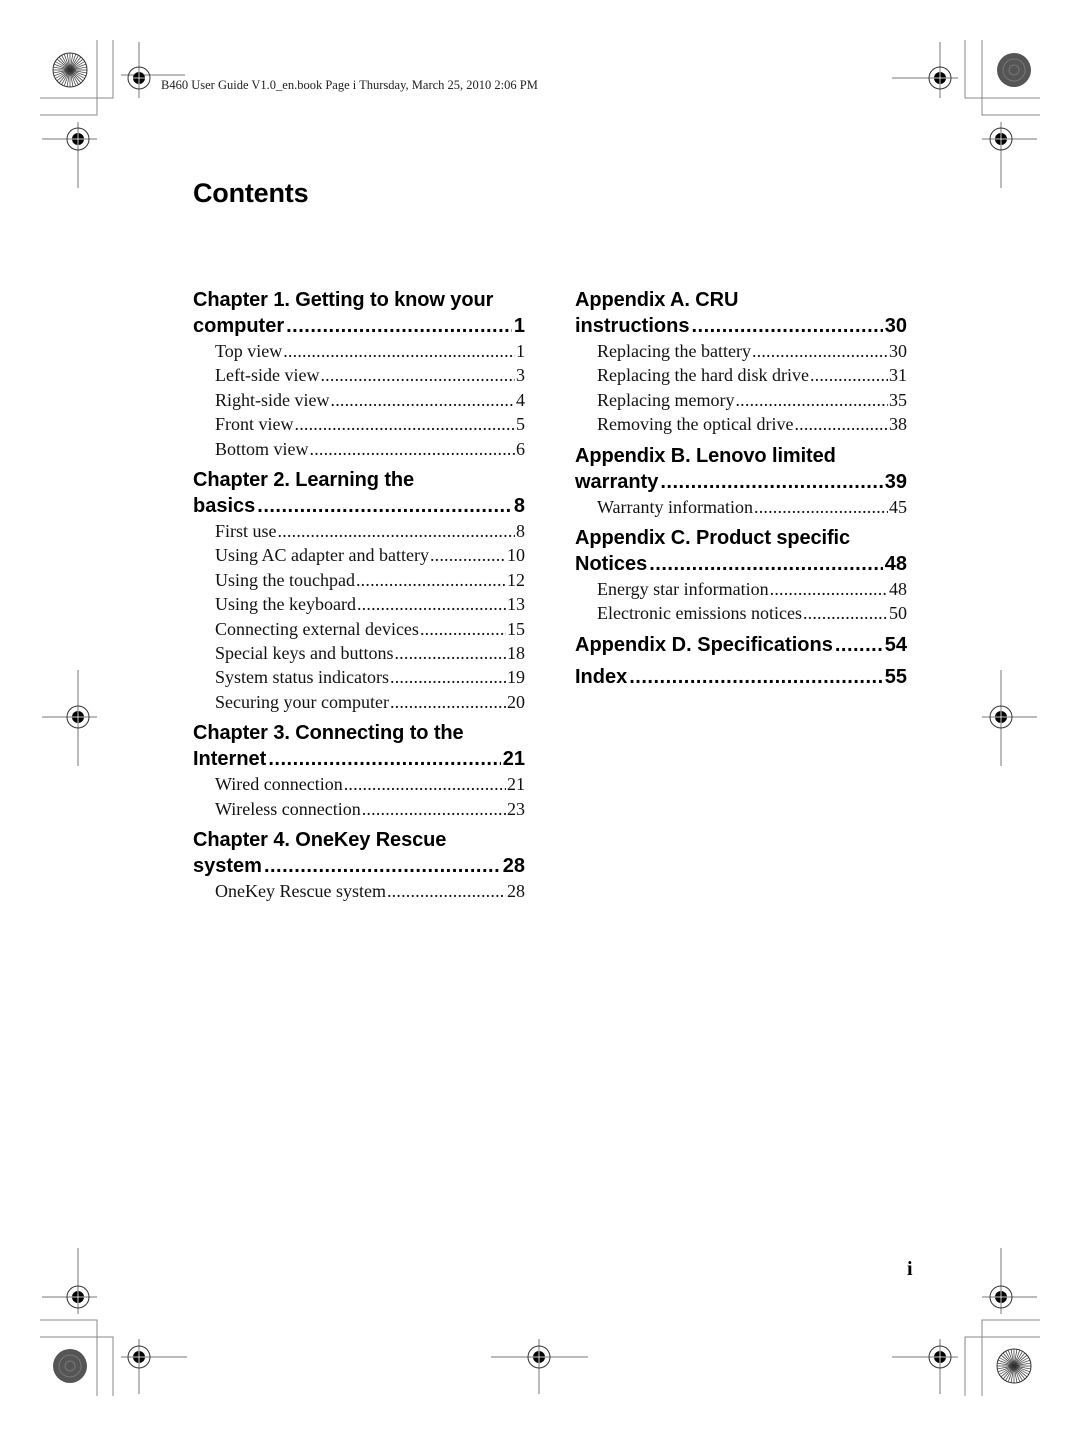 This screenshot has height=1436, width=1080. What do you see at coordinates (741, 300) in the screenshot?
I see `section-title: Appendix A. CRU` at bounding box center [741, 300].